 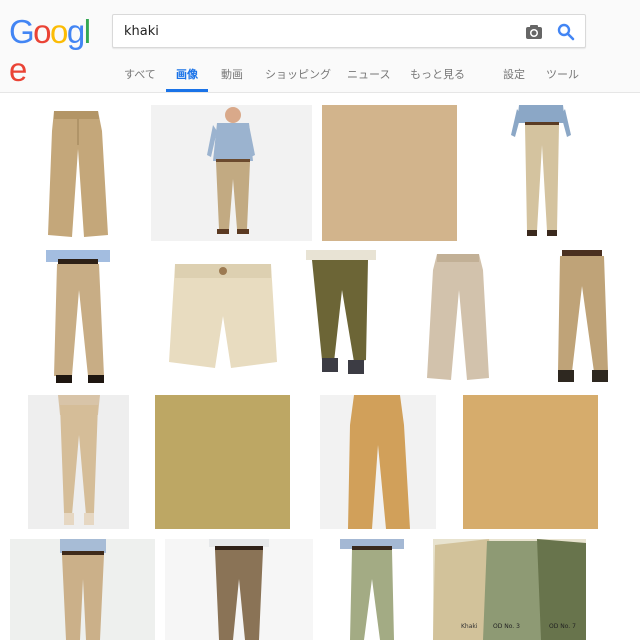 What do you see at coordinates (231, 173) in the screenshot?
I see `man-khaki-chinos-image` at bounding box center [231, 173].